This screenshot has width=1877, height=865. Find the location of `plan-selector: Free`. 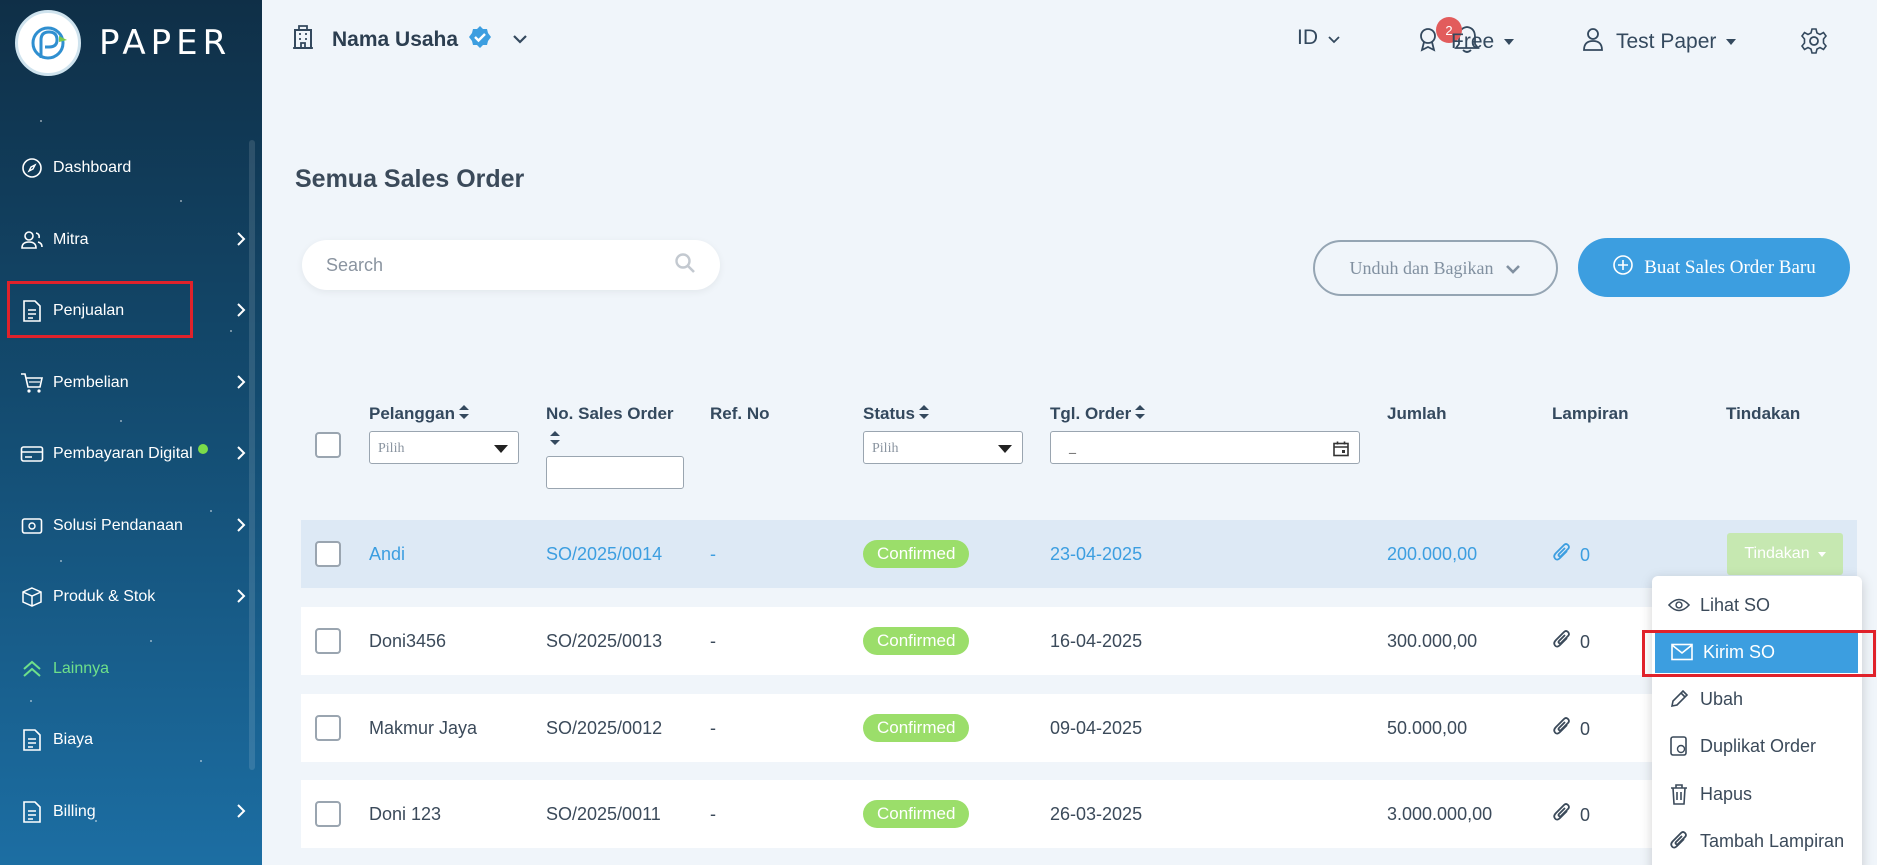

plan-selector: Free is located at coordinates (1466, 42).